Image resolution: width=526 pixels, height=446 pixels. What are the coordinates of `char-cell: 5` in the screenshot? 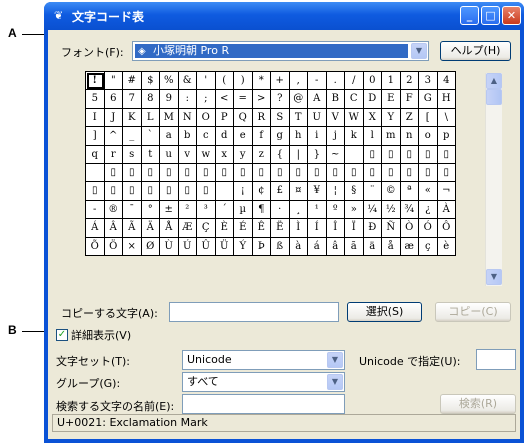 It's located at (95, 99).